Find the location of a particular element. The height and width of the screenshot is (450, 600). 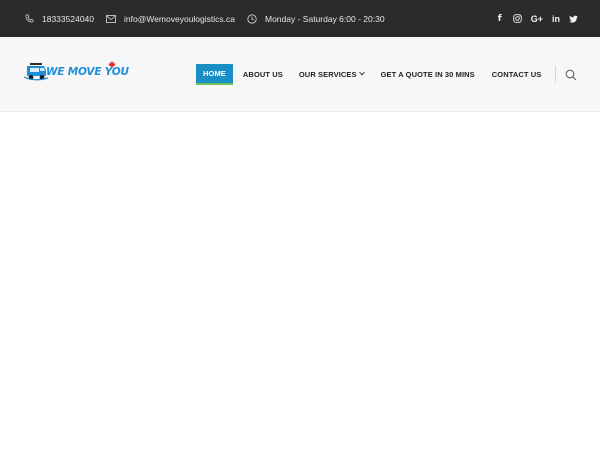

nav-item-about-us: ABOUT US is located at coordinates (263, 74).